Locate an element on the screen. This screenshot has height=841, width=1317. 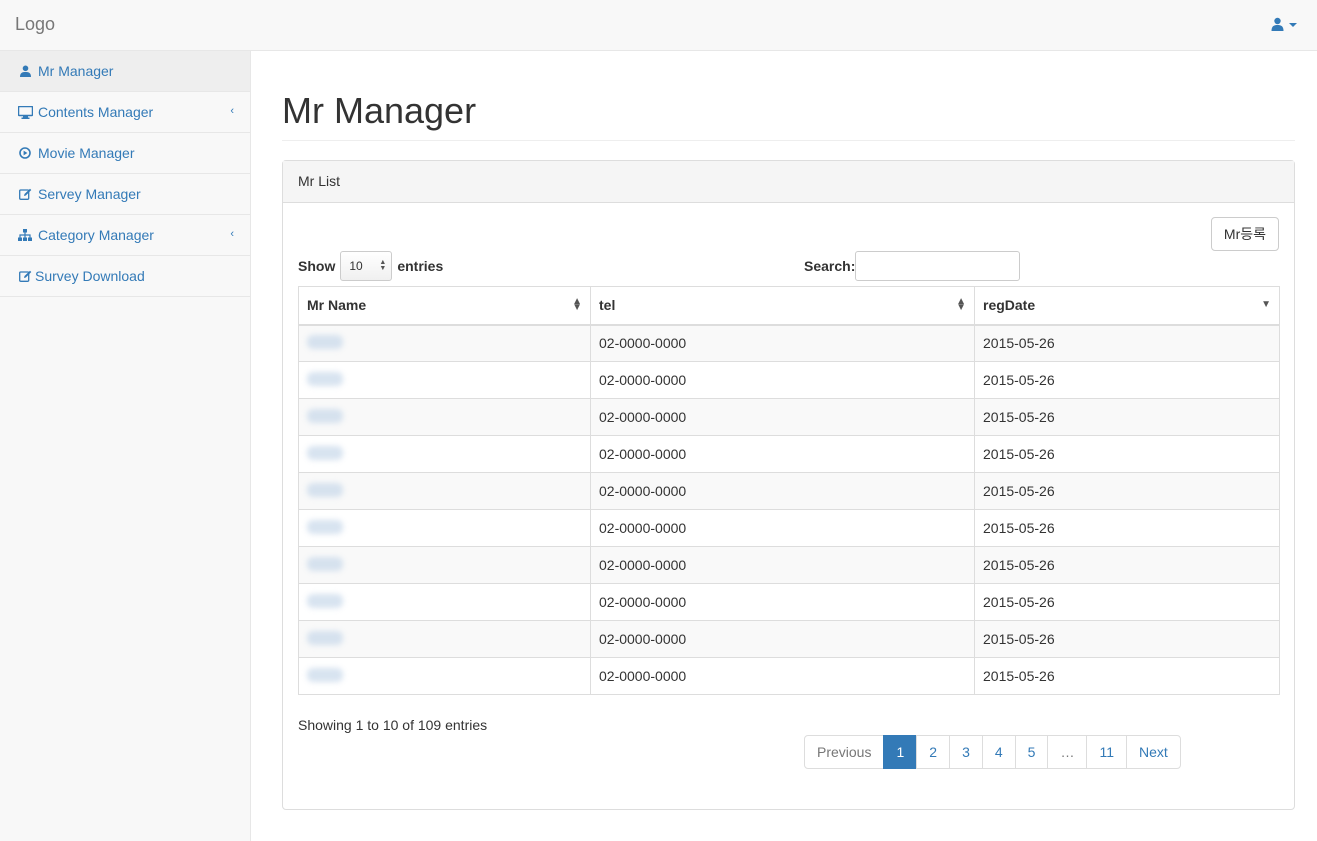
table-header-row: Mr Name ▲ ▼ tel ▲ ▼ regDate ▼ is located at coordinates (789, 306).